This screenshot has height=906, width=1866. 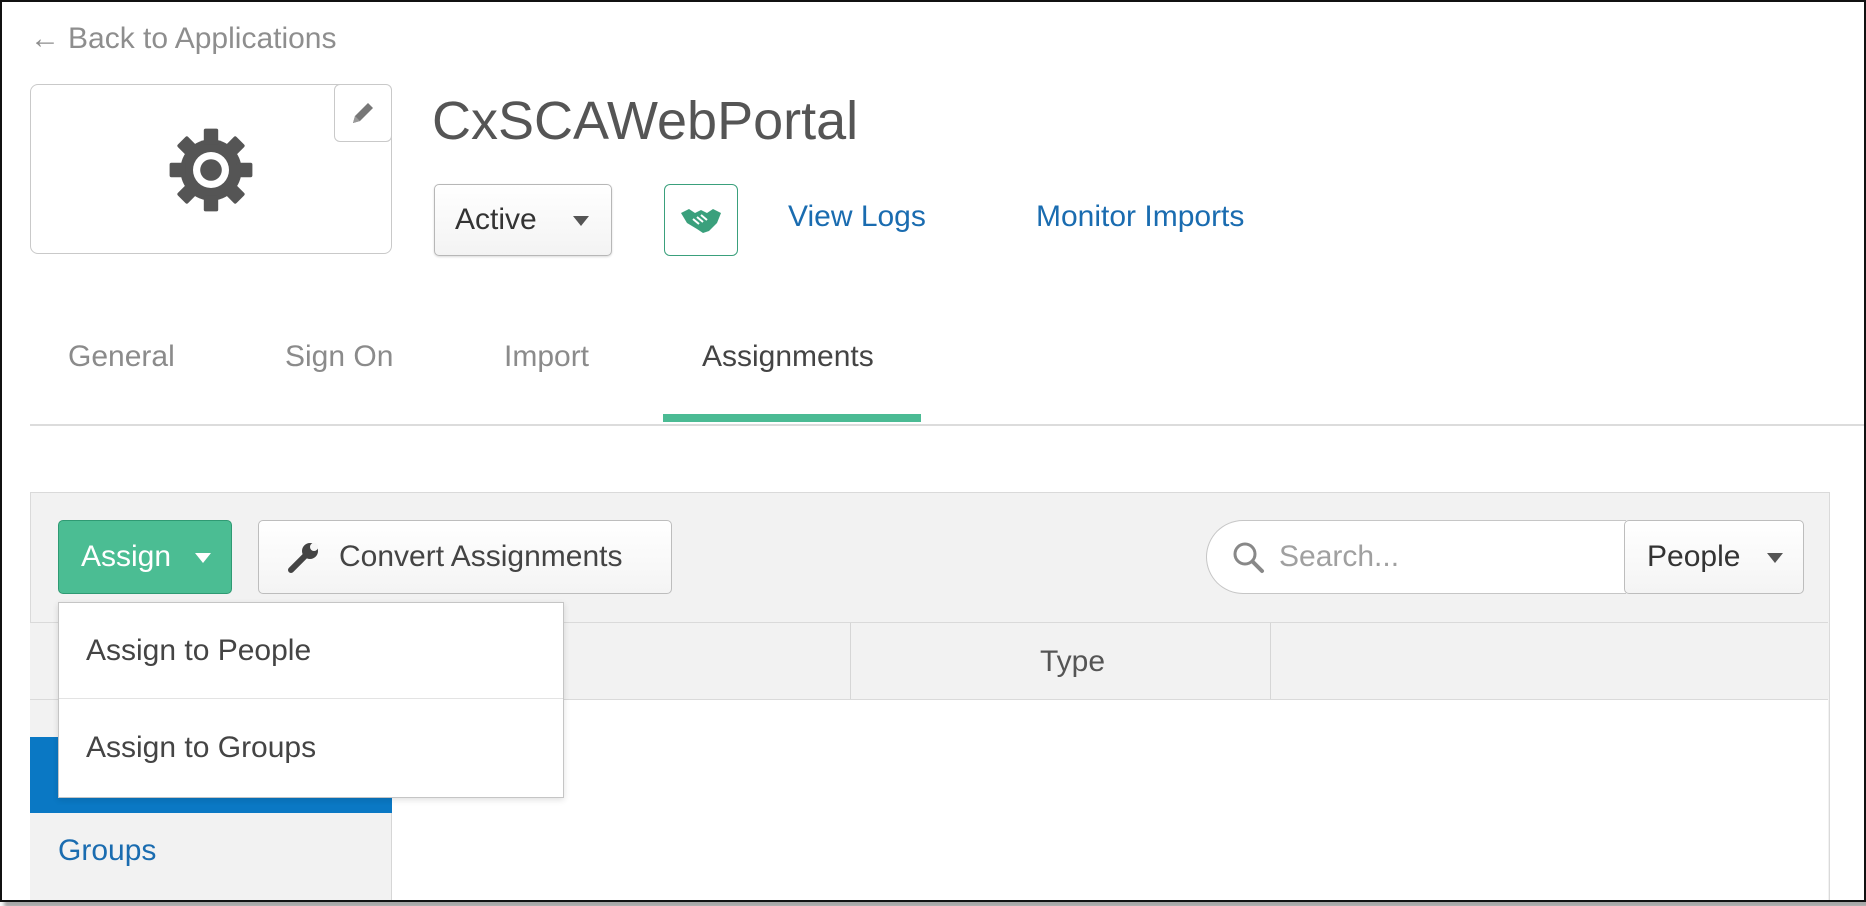 I want to click on assign-button: Assign, so click(x=145, y=557).